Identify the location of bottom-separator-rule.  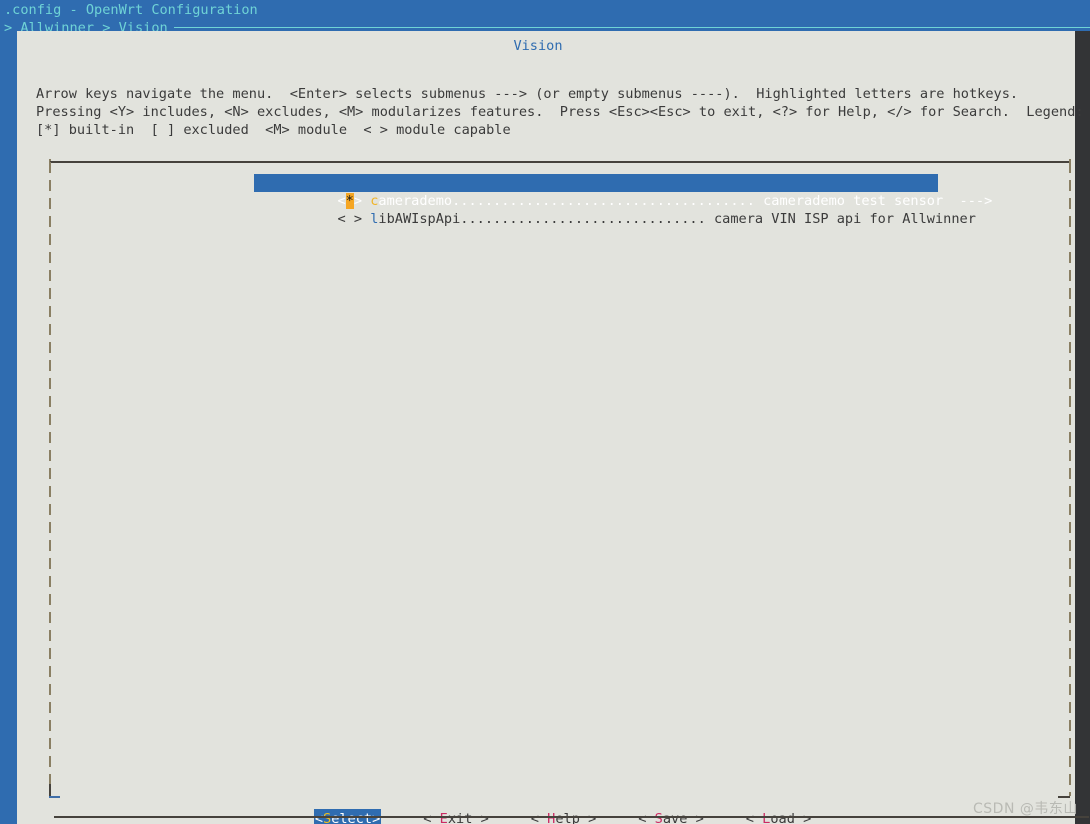
(571, 817).